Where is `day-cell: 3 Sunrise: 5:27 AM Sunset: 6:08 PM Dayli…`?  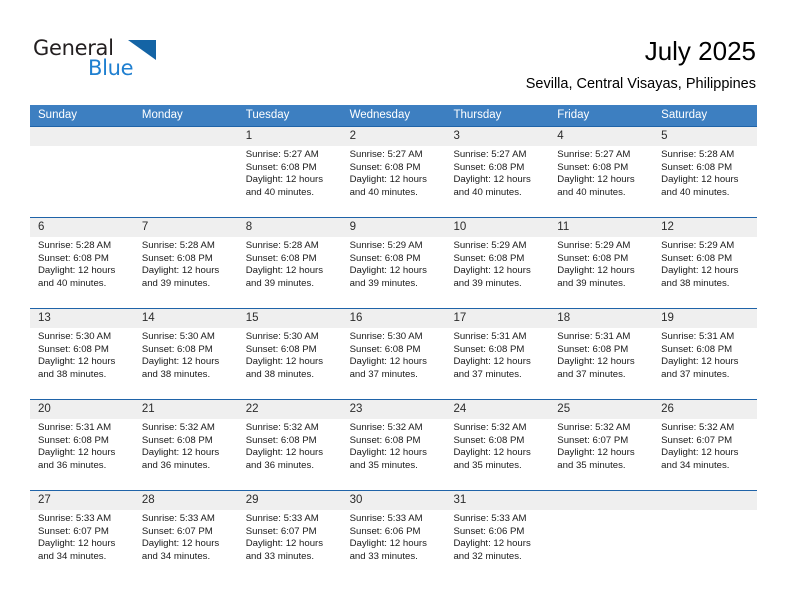 day-cell: 3 Sunrise: 5:27 AM Sunset: 6:08 PM Dayli… is located at coordinates (497, 172).